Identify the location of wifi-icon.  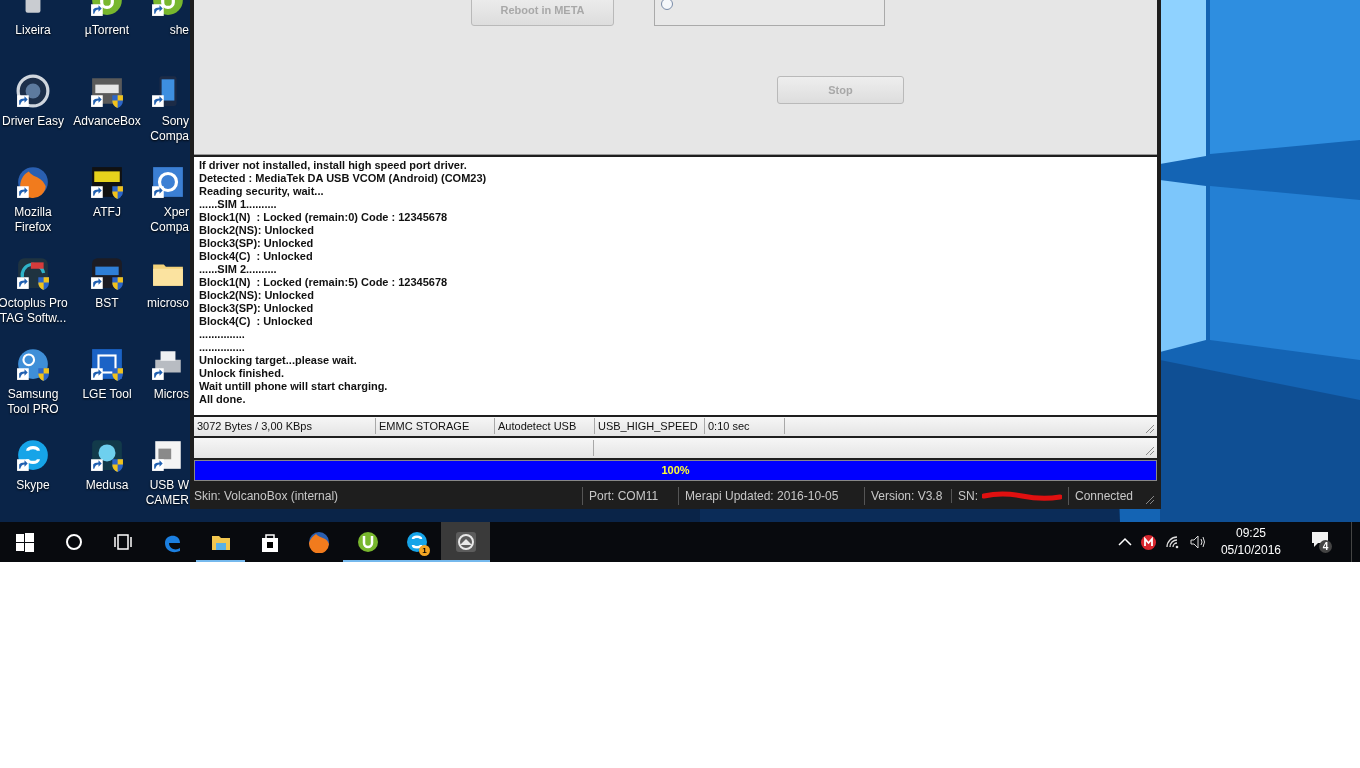
(1172, 542).